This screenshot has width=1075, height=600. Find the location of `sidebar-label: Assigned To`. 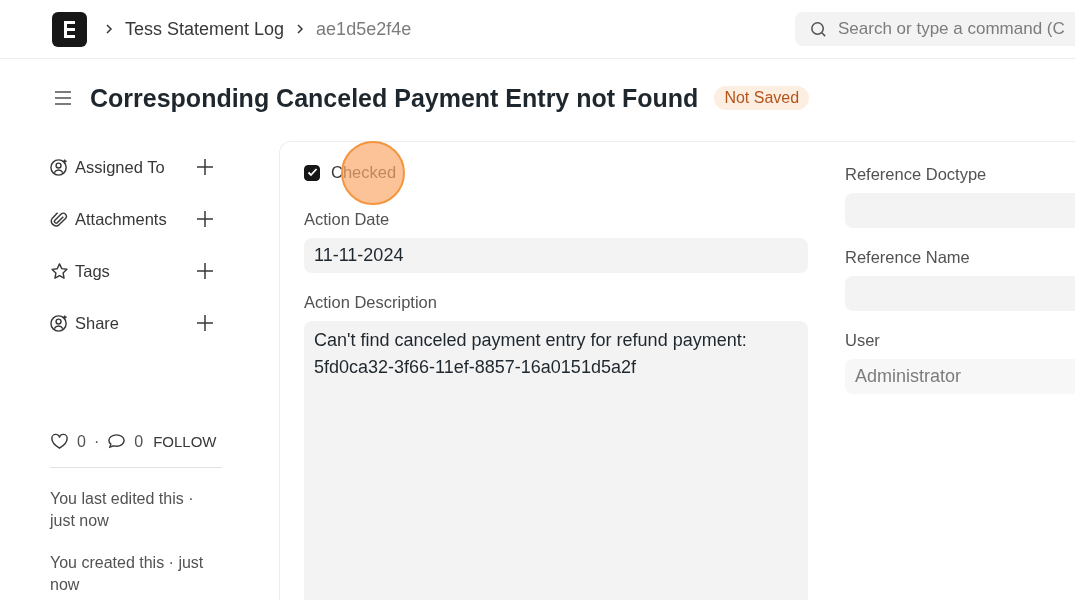

sidebar-label: Assigned To is located at coordinates (120, 167).